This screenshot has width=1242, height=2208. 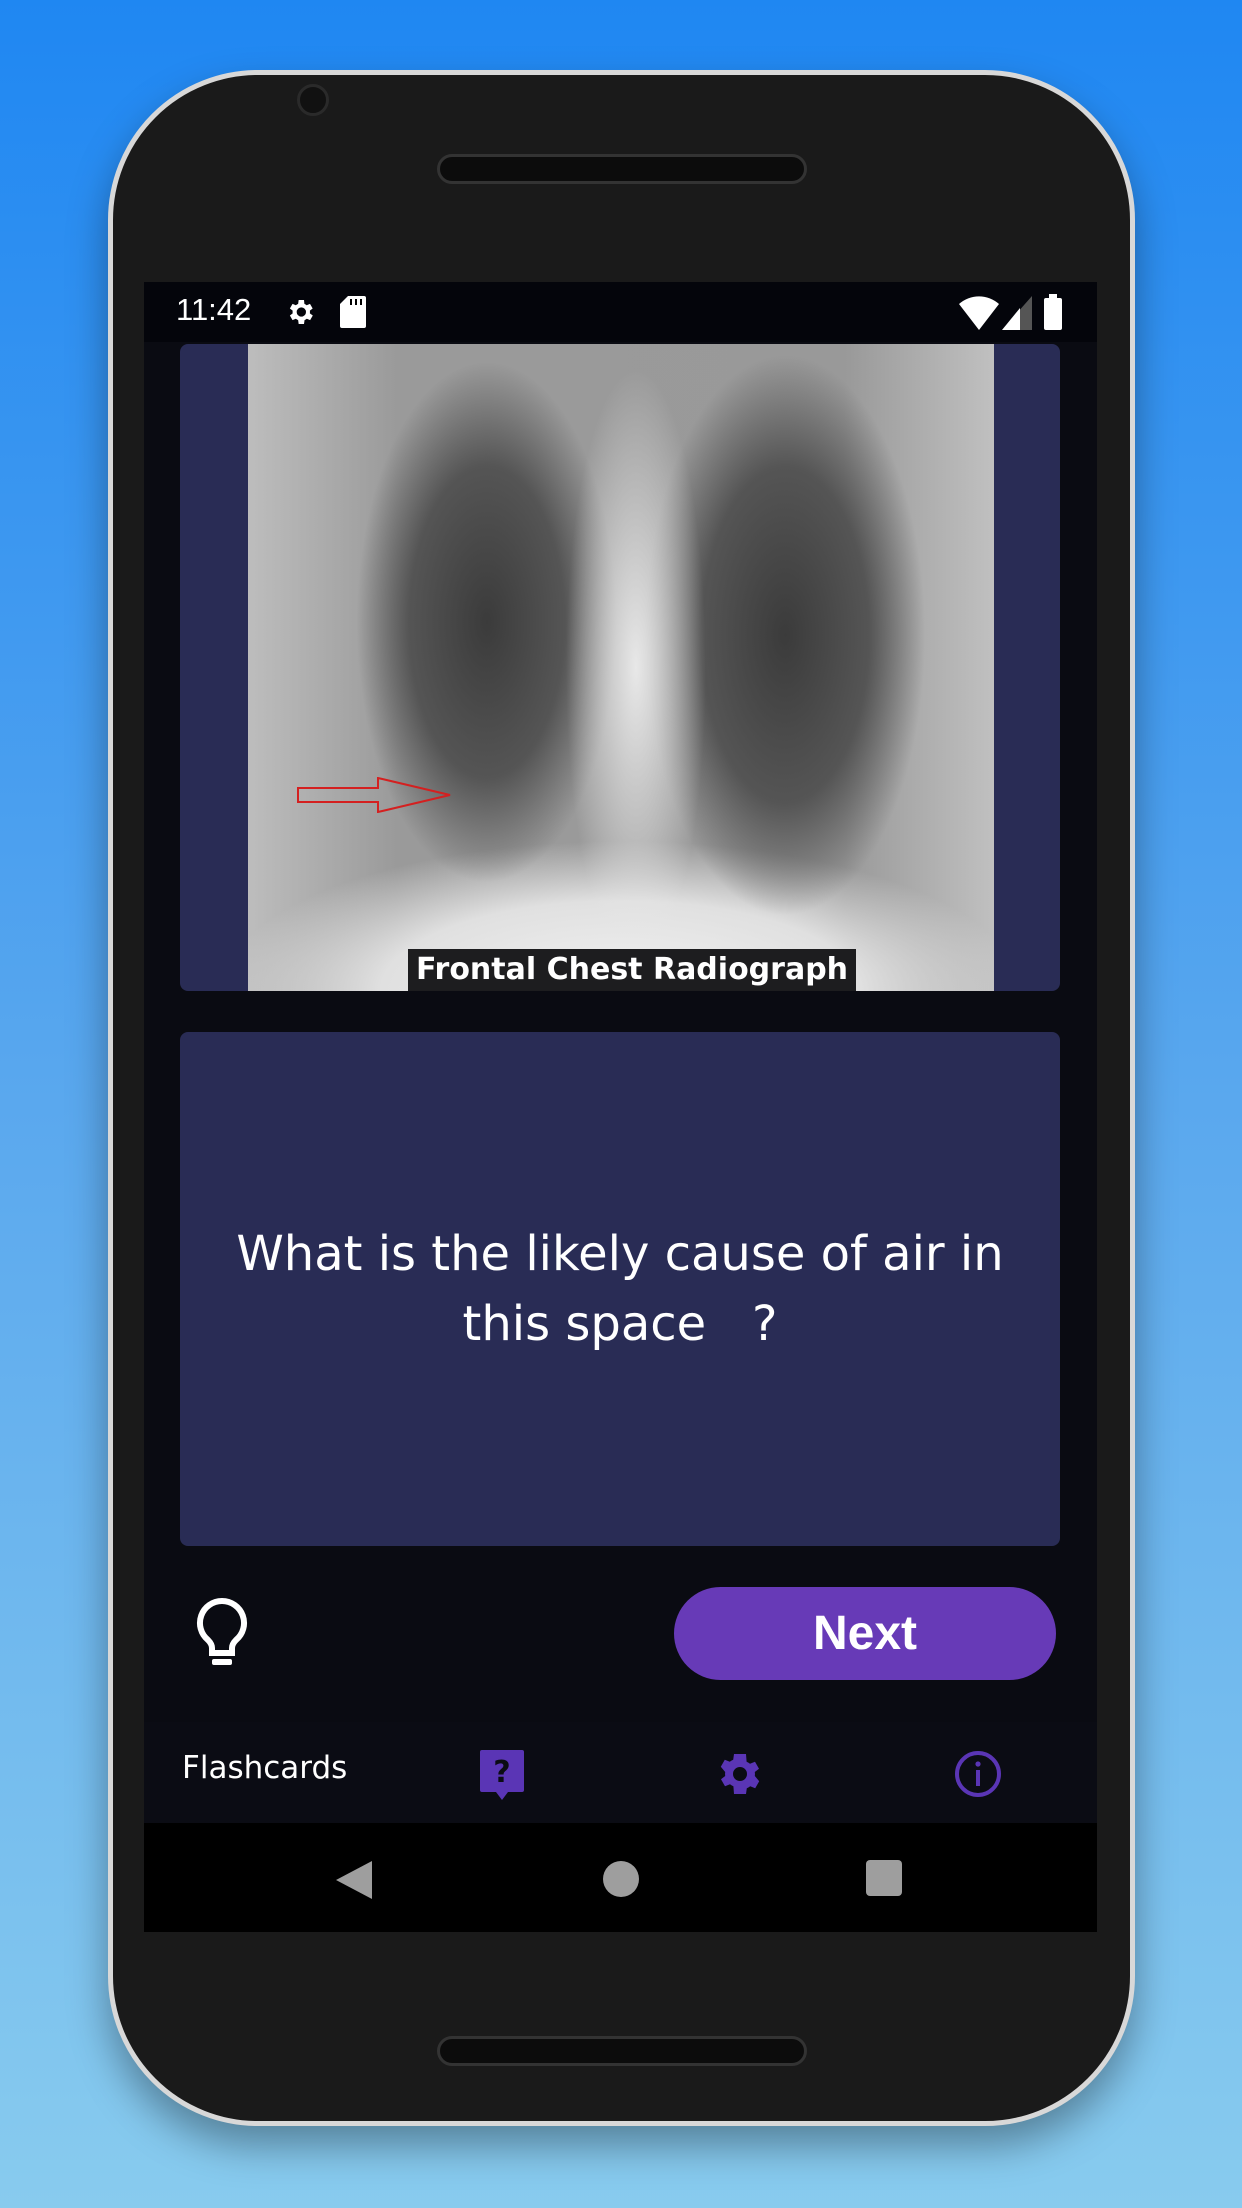 What do you see at coordinates (1053, 312) in the screenshot?
I see `battery-icon` at bounding box center [1053, 312].